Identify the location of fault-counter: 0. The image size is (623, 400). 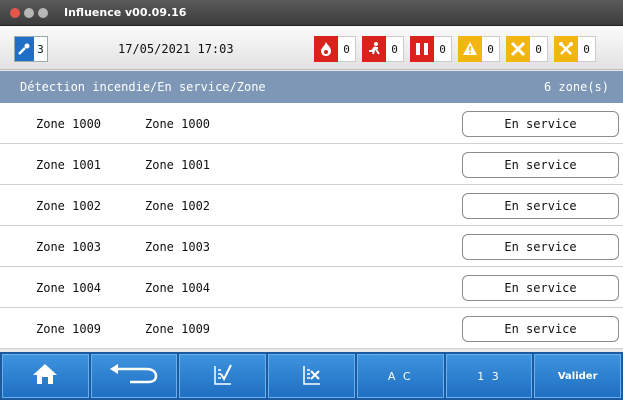
(527, 49).